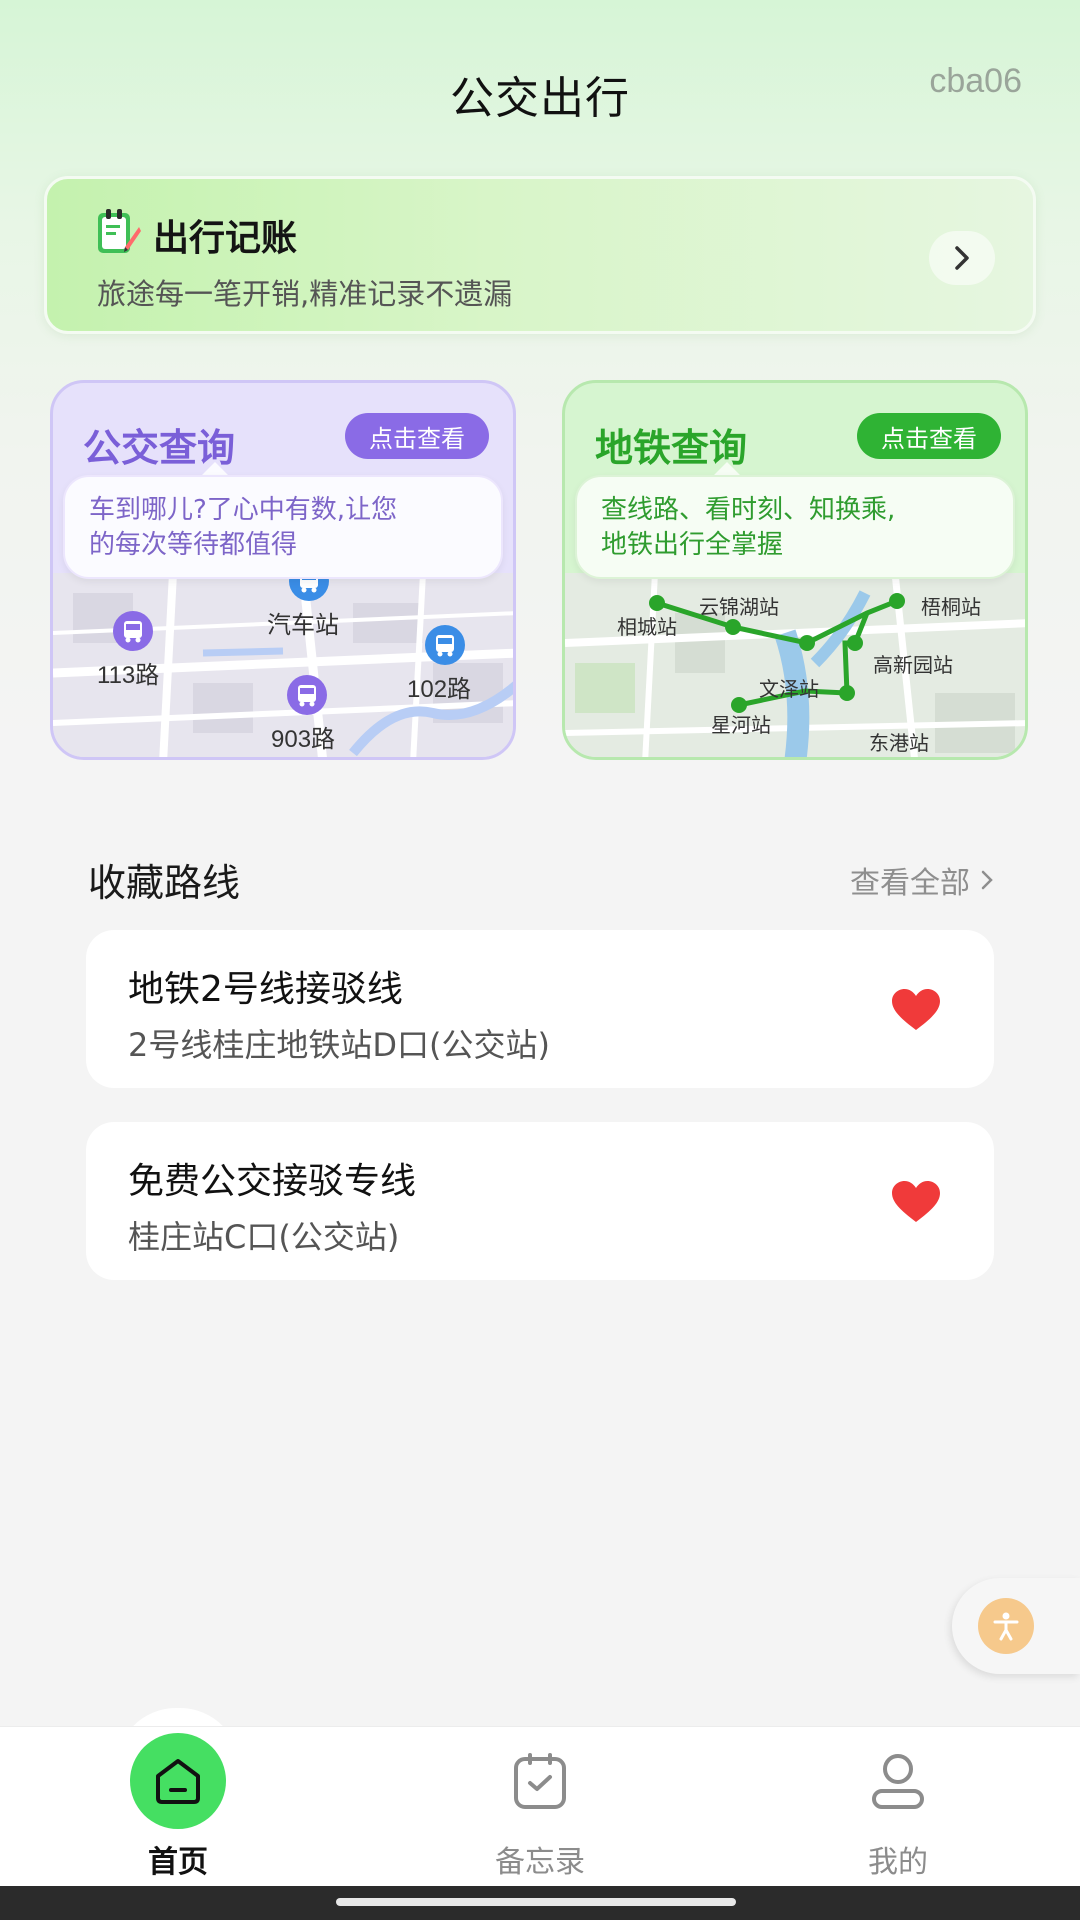 The image size is (1080, 1920). Describe the element at coordinates (540, 1781) in the screenshot. I see `memo-icon` at that location.